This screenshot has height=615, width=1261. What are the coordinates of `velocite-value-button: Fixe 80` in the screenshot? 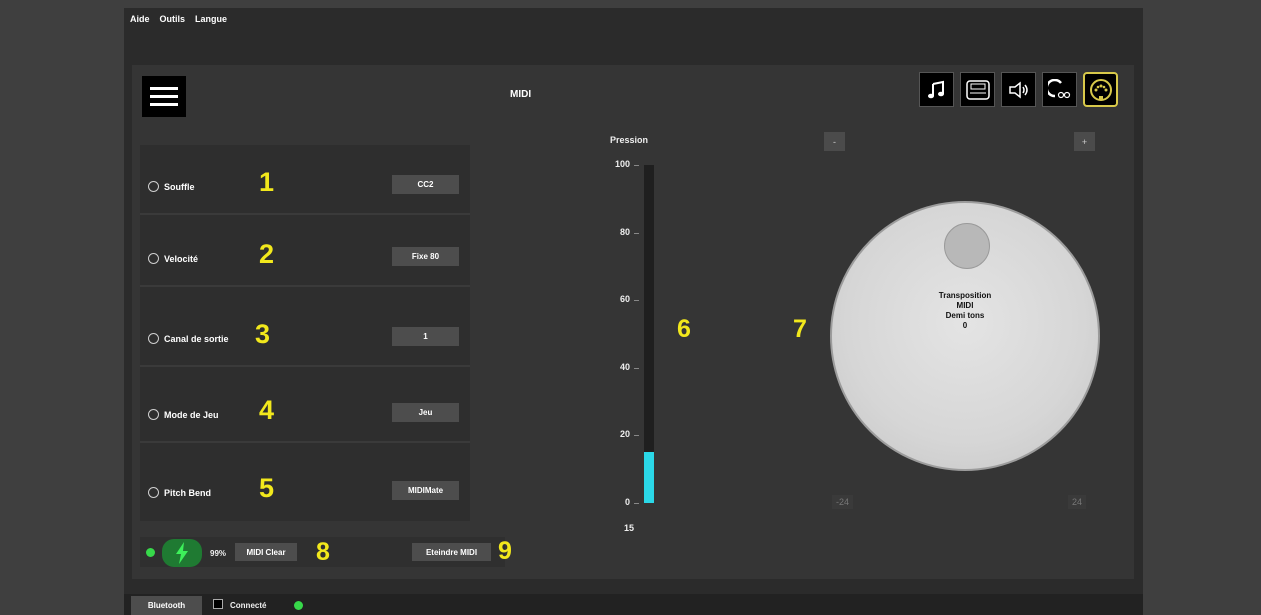 It's located at (425, 256).